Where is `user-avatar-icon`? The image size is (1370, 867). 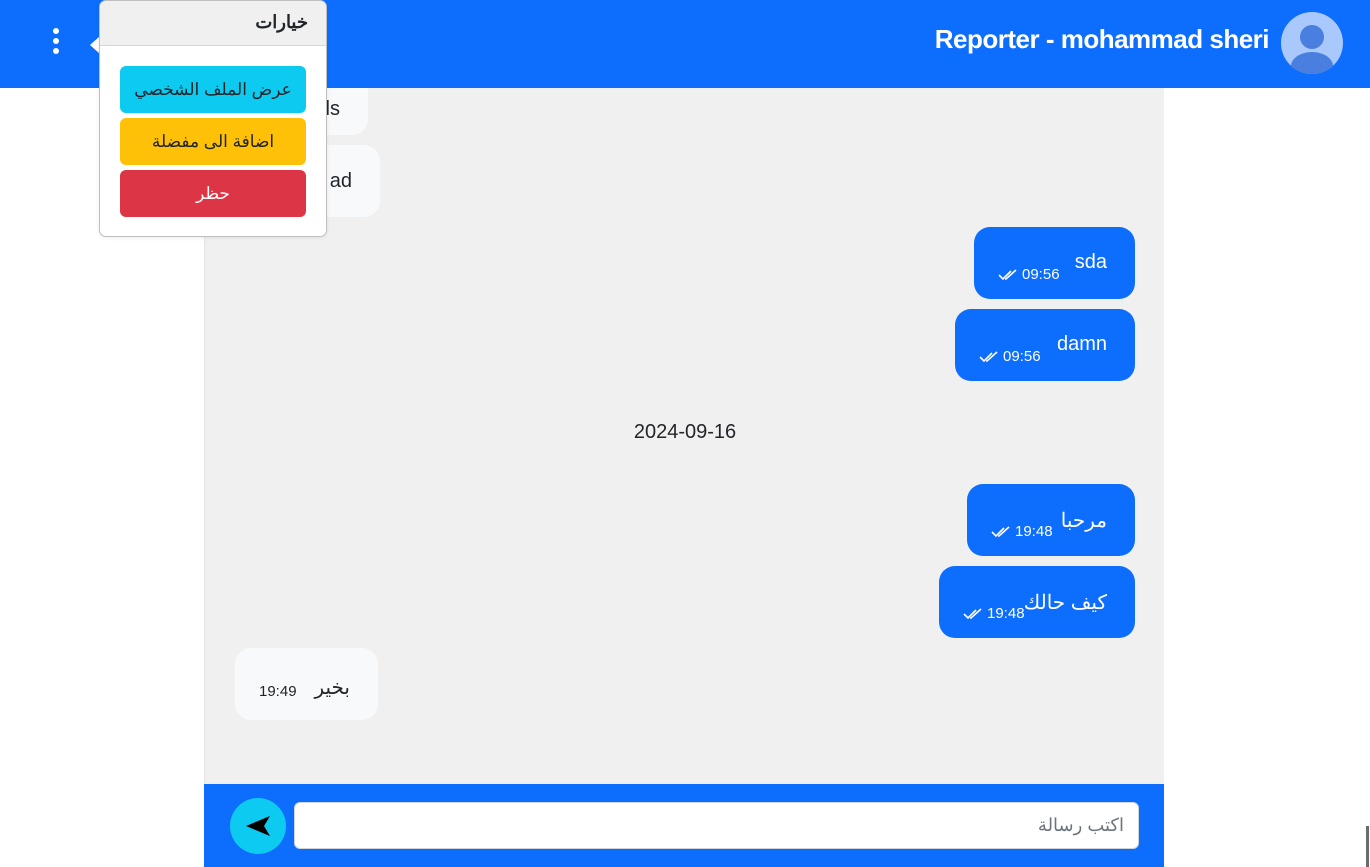
user-avatar-icon is located at coordinates (1312, 43).